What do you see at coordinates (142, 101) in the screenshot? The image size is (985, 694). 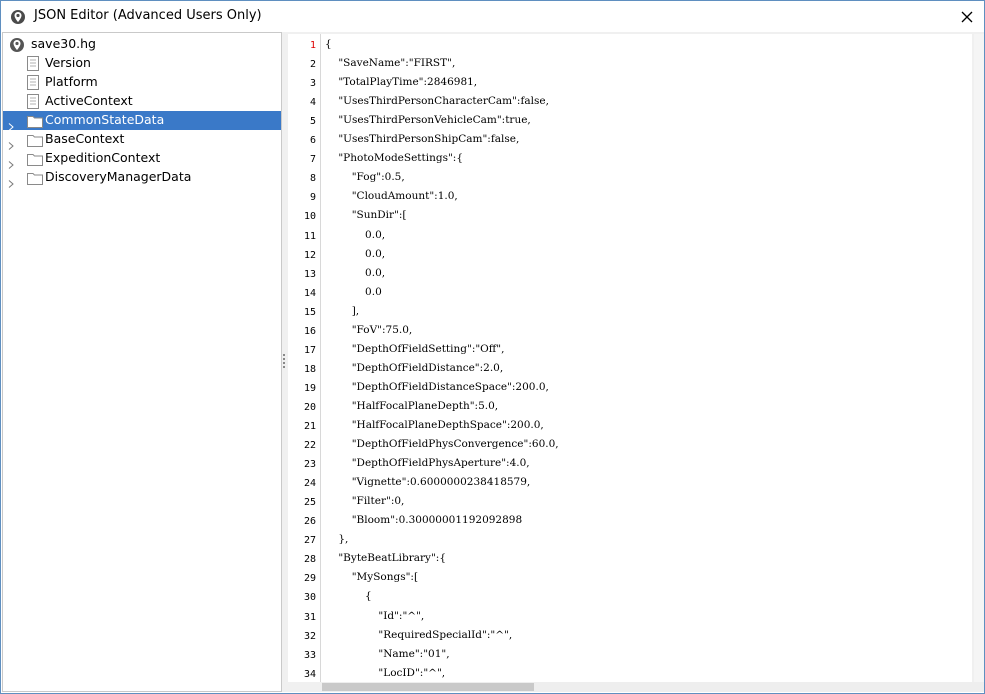 I see `tree-item-activecontext: ActiveContext` at bounding box center [142, 101].